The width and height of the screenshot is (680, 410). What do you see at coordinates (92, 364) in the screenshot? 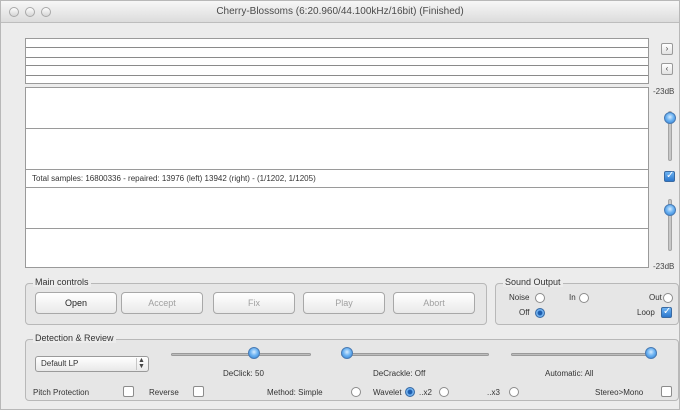
I see `preset-select: Default LP ▲ ▼` at bounding box center [92, 364].